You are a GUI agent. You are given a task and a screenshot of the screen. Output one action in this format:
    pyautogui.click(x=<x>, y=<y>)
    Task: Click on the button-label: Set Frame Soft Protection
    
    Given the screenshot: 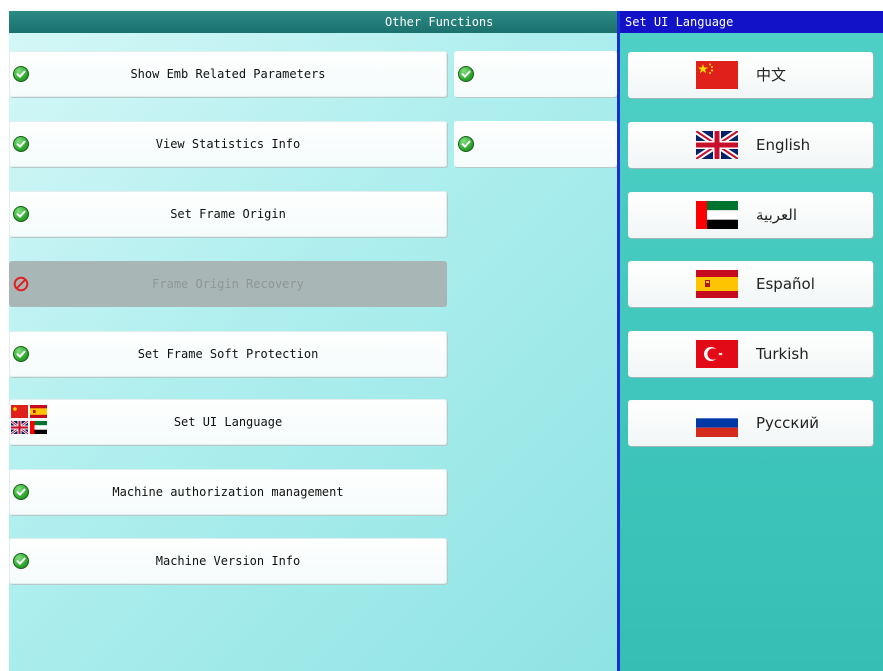 What is the action you would take?
    pyautogui.click(x=228, y=354)
    